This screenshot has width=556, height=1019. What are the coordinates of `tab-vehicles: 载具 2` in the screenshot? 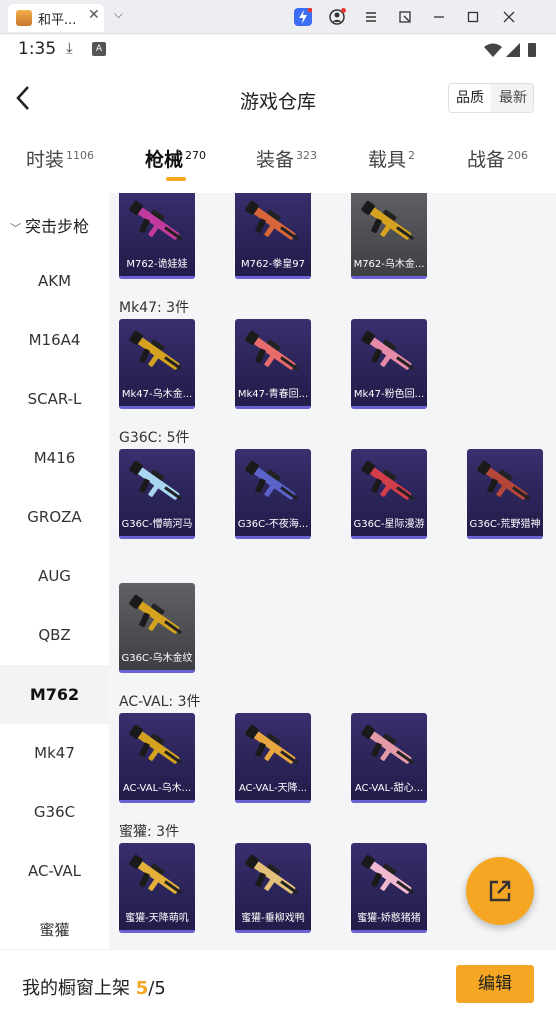 It's located at (391, 158).